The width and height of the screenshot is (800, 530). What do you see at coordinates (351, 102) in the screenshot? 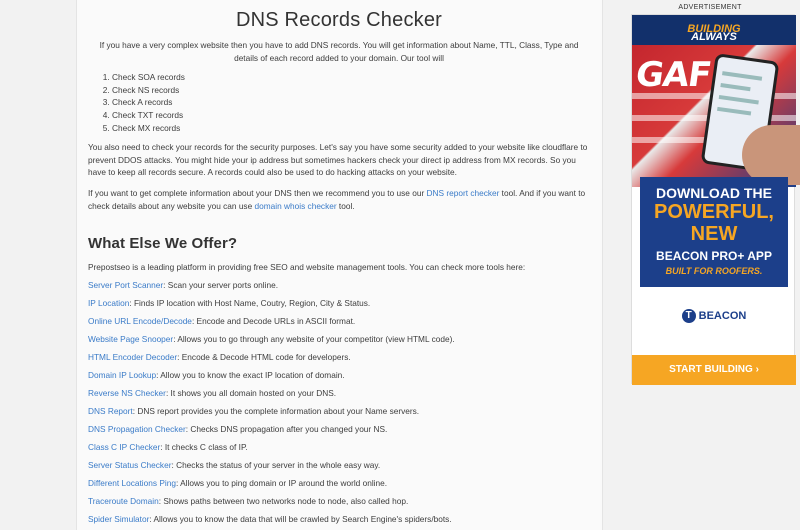
I see `list-item: Check A records` at bounding box center [351, 102].